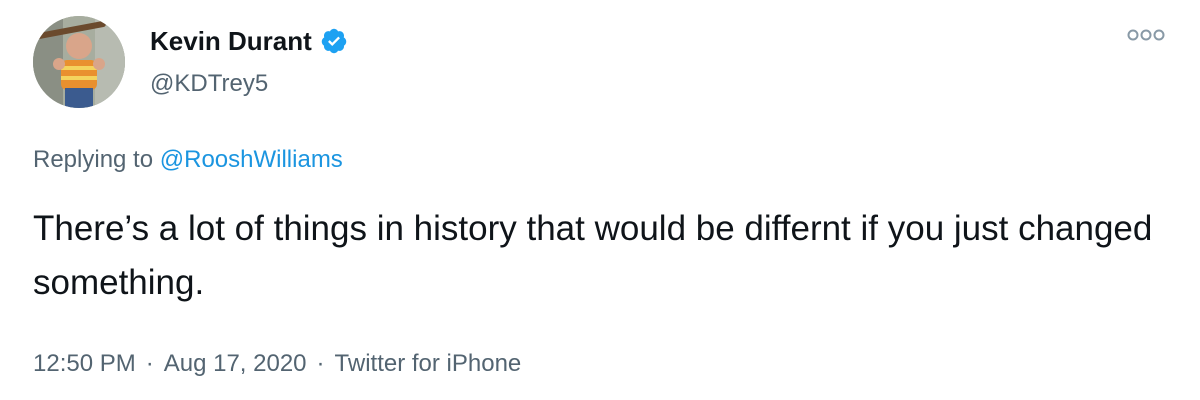  Describe the element at coordinates (209, 84) in the screenshot. I see `author-handle: @KDTrey5` at that location.